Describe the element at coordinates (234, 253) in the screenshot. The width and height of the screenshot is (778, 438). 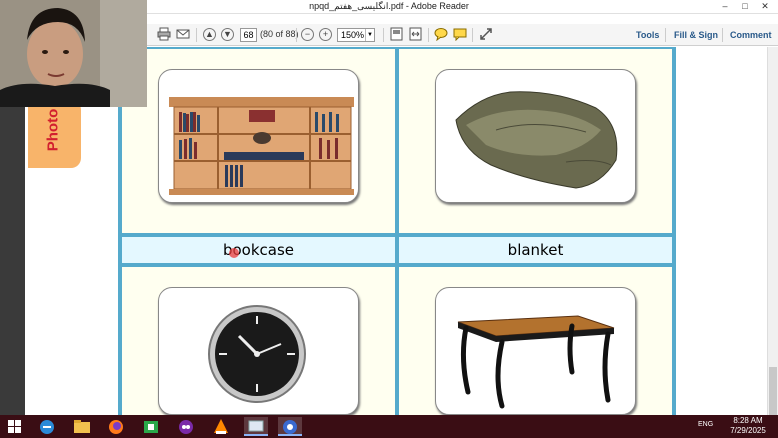
I see `cursor-highlight` at that location.